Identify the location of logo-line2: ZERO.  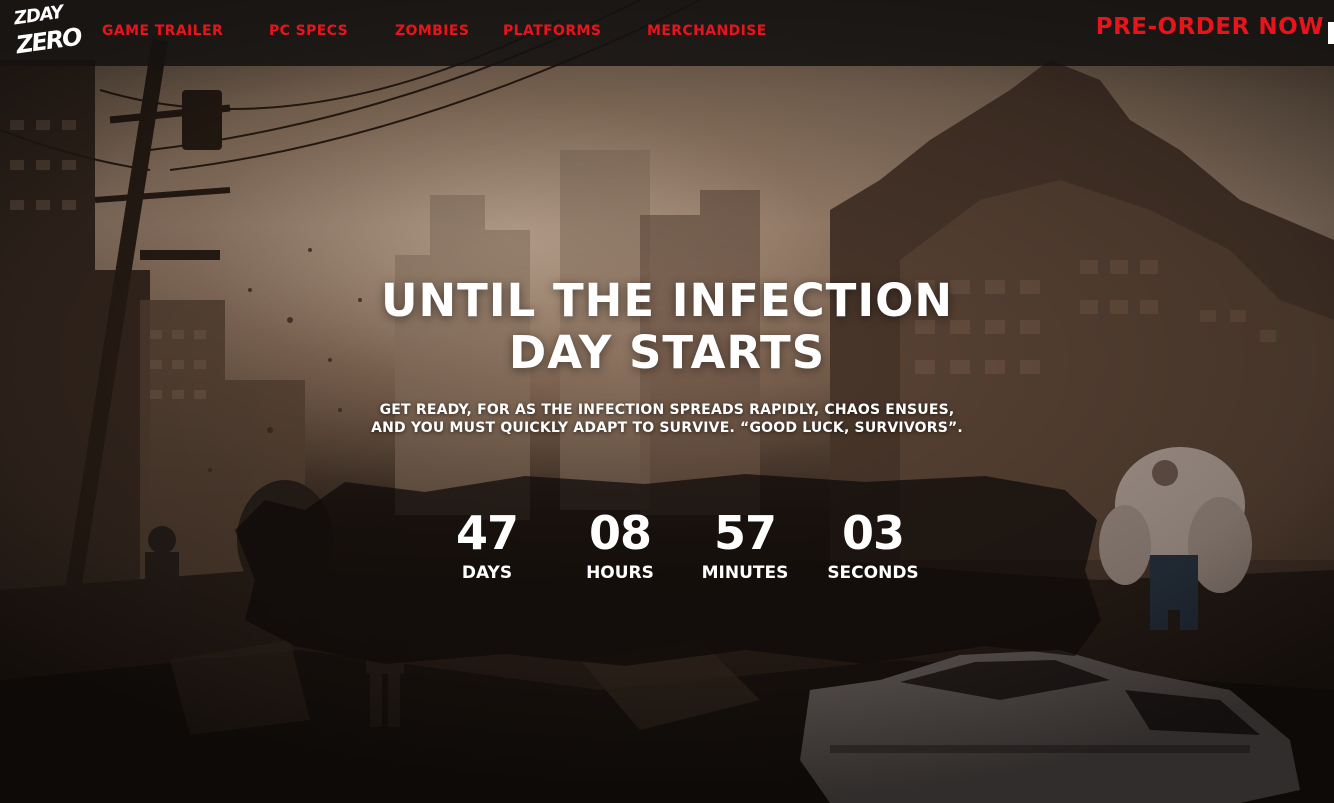
(48, 41).